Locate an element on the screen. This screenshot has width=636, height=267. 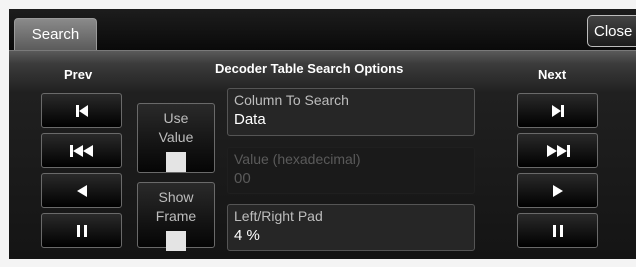
step-back-icon is located at coordinates (81, 190).